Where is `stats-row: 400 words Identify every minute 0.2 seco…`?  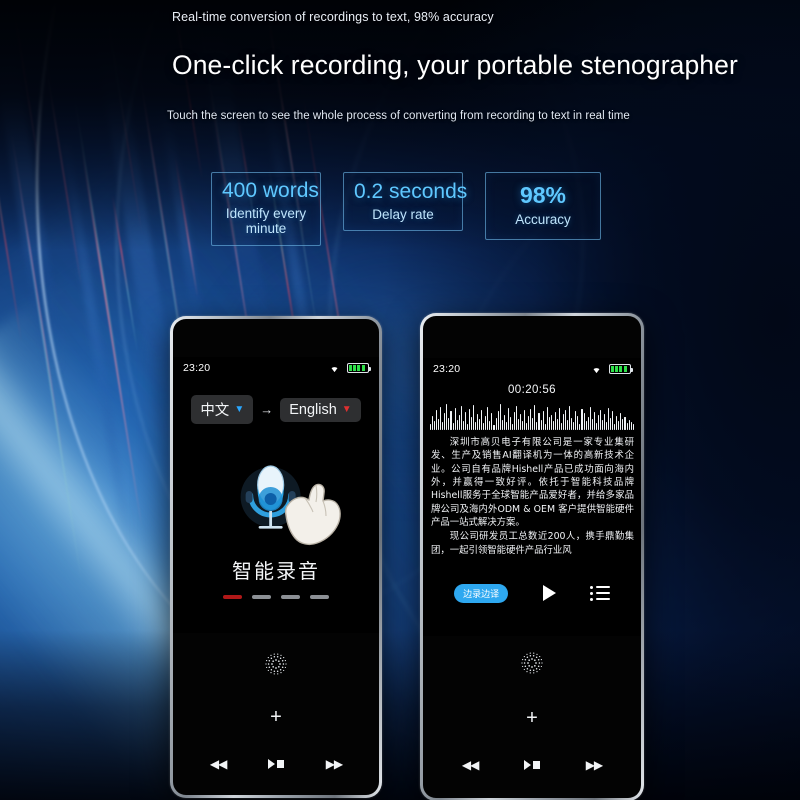 stats-row: 400 words Identify every minute 0.2 seco… is located at coordinates (406, 209).